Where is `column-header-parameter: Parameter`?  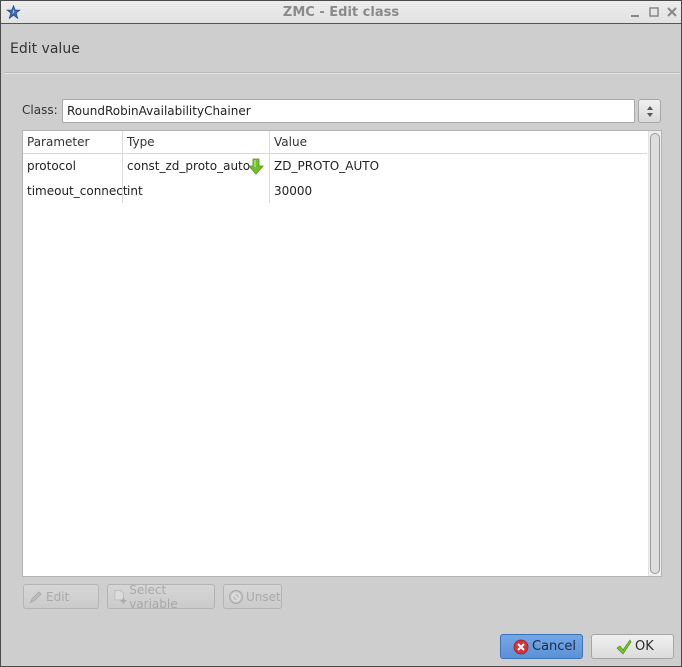
column-header-parameter: Parameter is located at coordinates (58, 142).